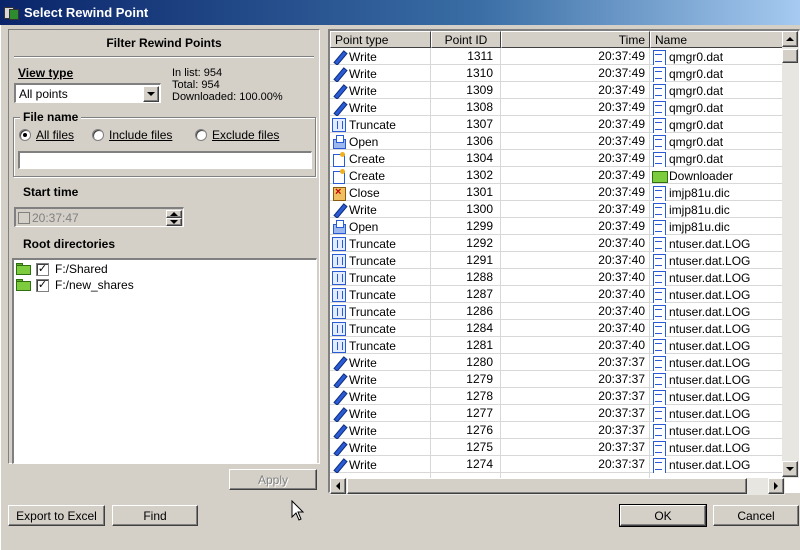 The height and width of the screenshot is (550, 800). Describe the element at coordinates (466, 39) in the screenshot. I see `column-header-point-id: Point ID` at that location.